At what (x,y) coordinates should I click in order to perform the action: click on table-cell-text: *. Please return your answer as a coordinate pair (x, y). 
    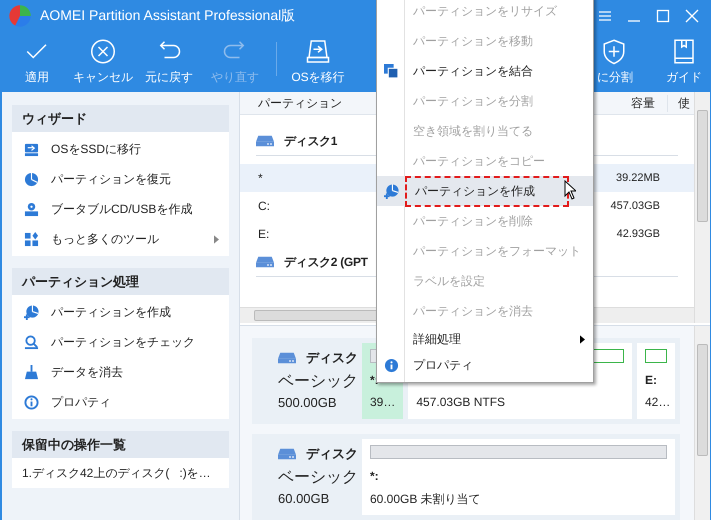
    Looking at the image, I should click on (260, 178).